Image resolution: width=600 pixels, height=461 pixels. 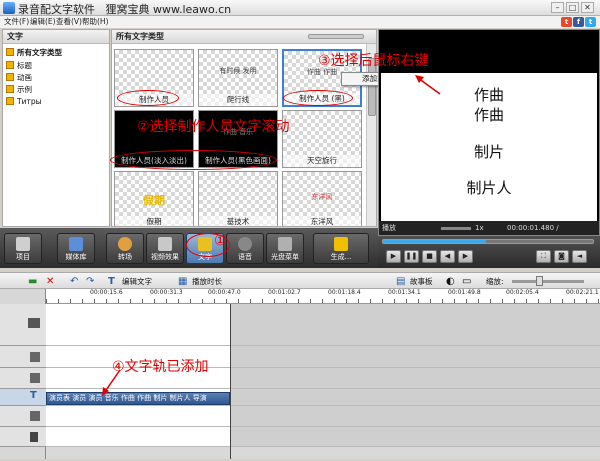 What do you see at coordinates (447, 256) in the screenshot?
I see `prev-frame-button: ◀` at bounding box center [447, 256].